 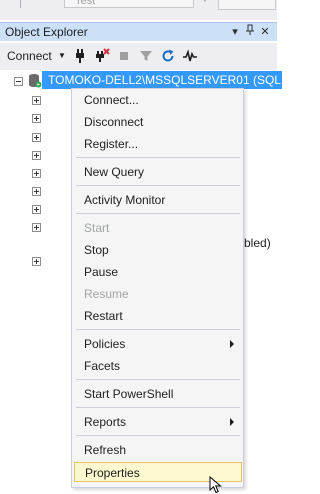 I want to click on main-toolbar-strip: Test ▼, so click(x=138, y=10).